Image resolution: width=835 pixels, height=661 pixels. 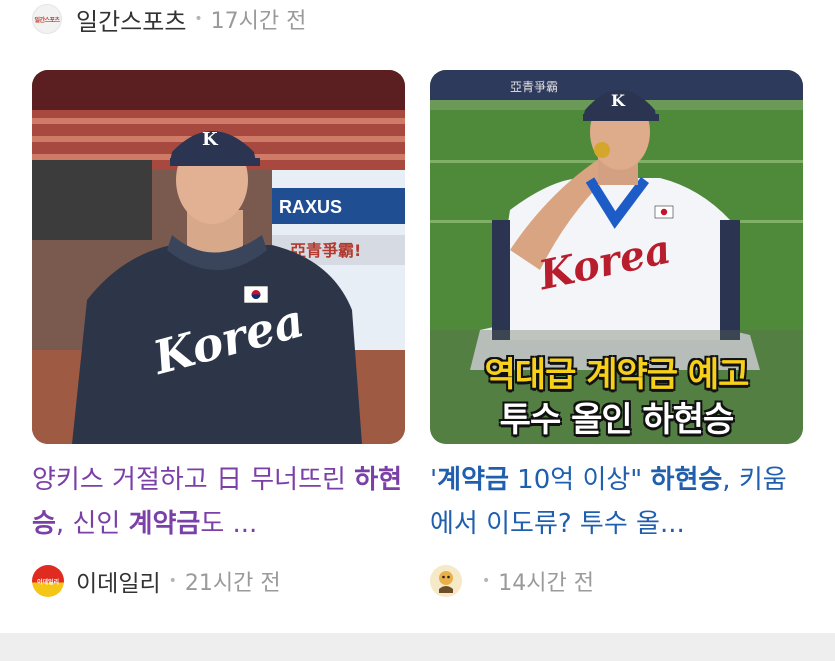 I want to click on source-logo-text: 일간스포츠, so click(x=47, y=20).